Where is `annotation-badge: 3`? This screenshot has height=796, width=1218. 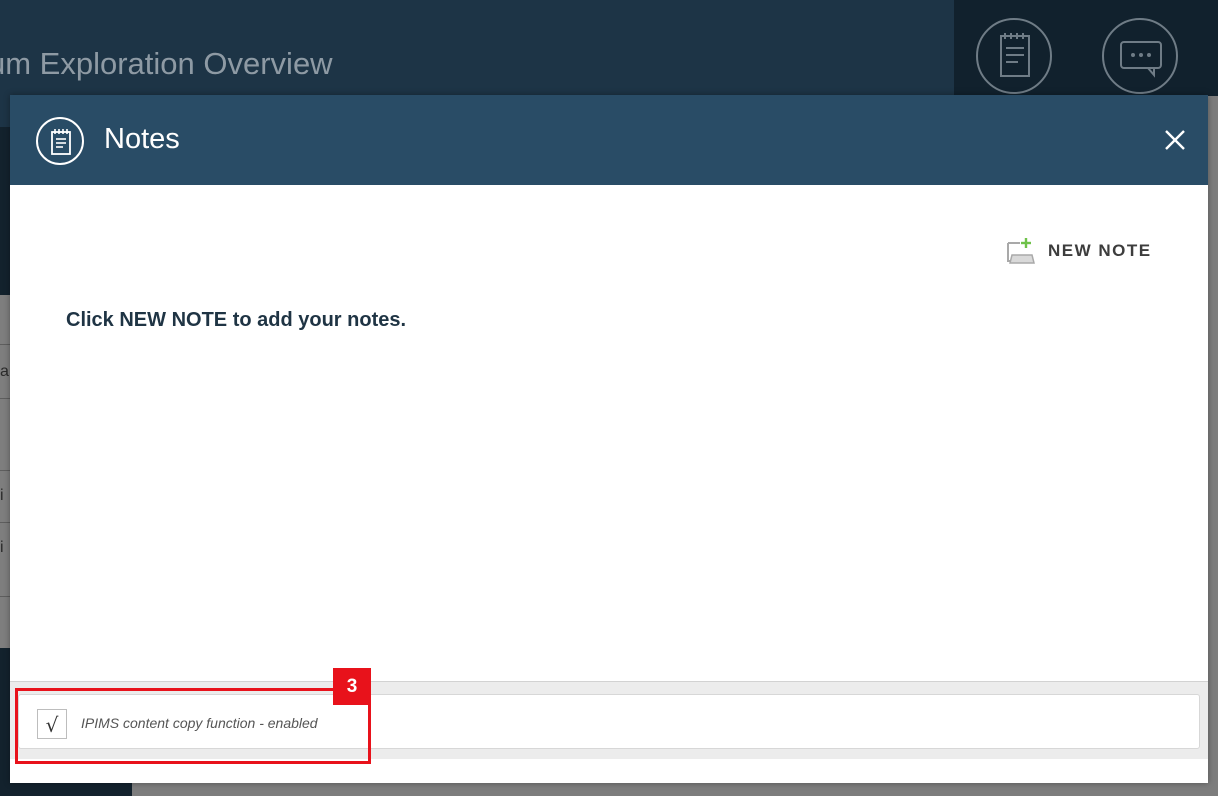 annotation-badge: 3 is located at coordinates (352, 686).